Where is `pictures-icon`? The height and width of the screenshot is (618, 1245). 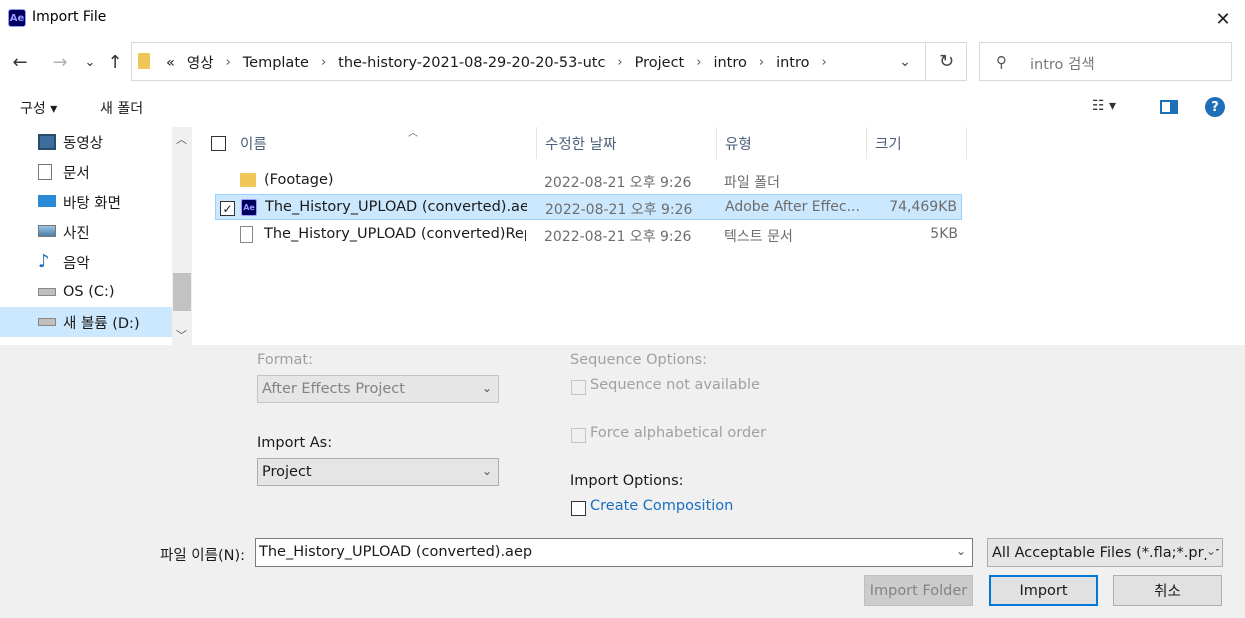
pictures-icon is located at coordinates (47, 231).